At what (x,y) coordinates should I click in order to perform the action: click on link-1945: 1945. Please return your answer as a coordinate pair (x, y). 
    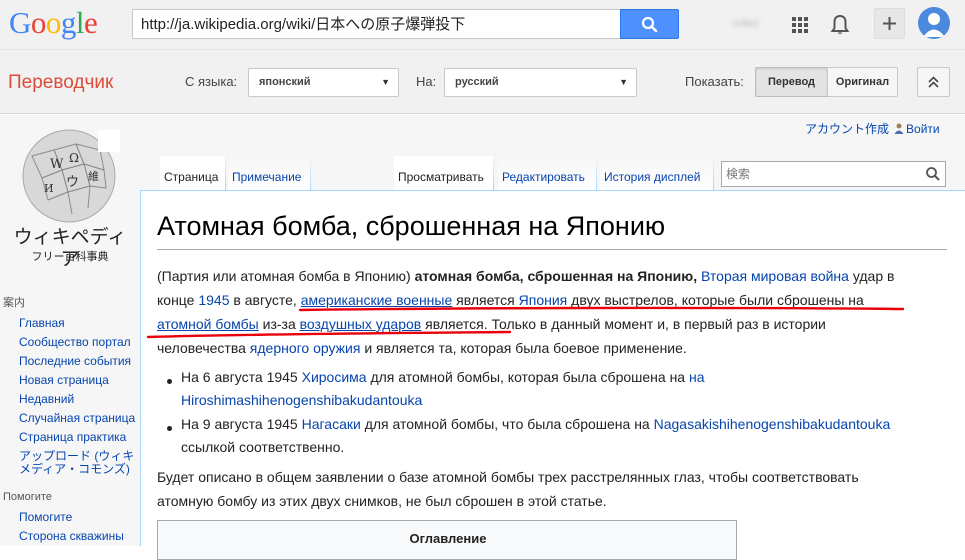
    Looking at the image, I should click on (213, 300).